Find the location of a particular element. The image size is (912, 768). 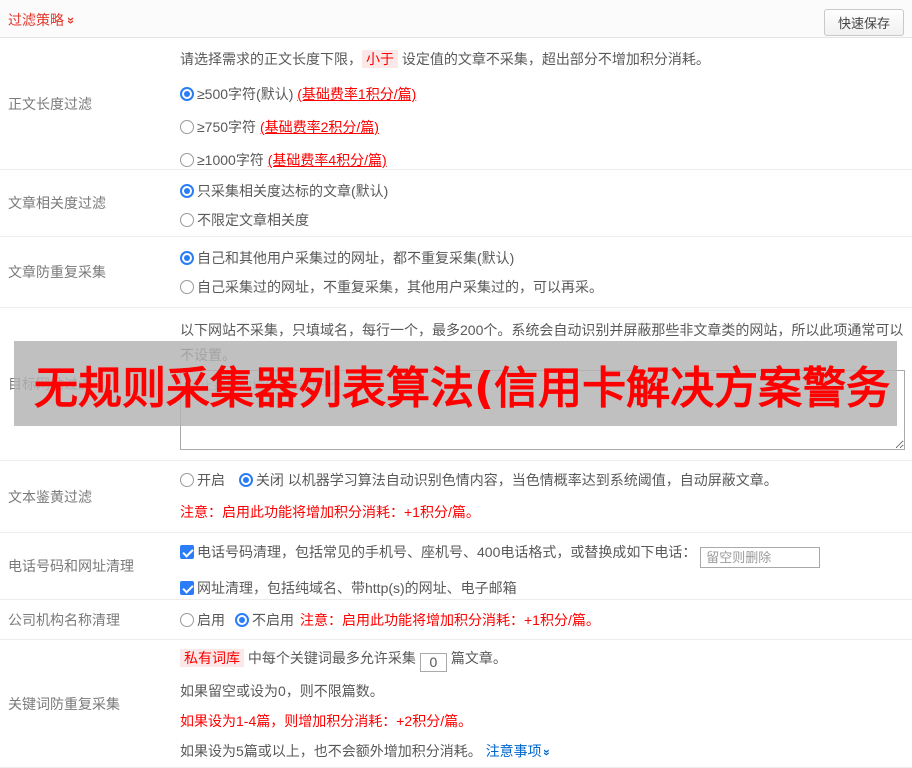

keyword-note-five: 如果设为5篇或以上，也不会额外增加积分消耗。 注意事项 is located at coordinates (542, 752).